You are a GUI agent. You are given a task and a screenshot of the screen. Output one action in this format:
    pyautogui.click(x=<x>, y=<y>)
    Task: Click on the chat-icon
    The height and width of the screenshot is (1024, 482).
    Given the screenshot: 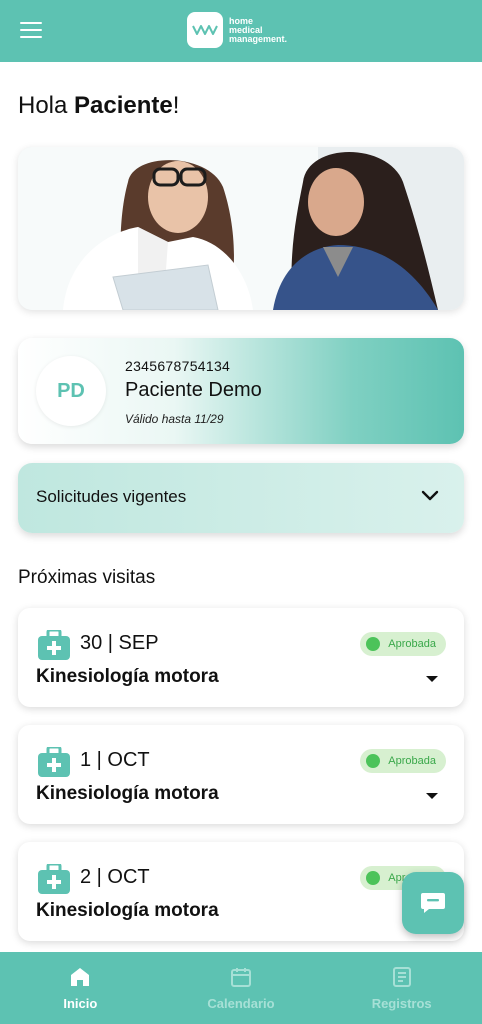 What is the action you would take?
    pyautogui.click(x=433, y=903)
    